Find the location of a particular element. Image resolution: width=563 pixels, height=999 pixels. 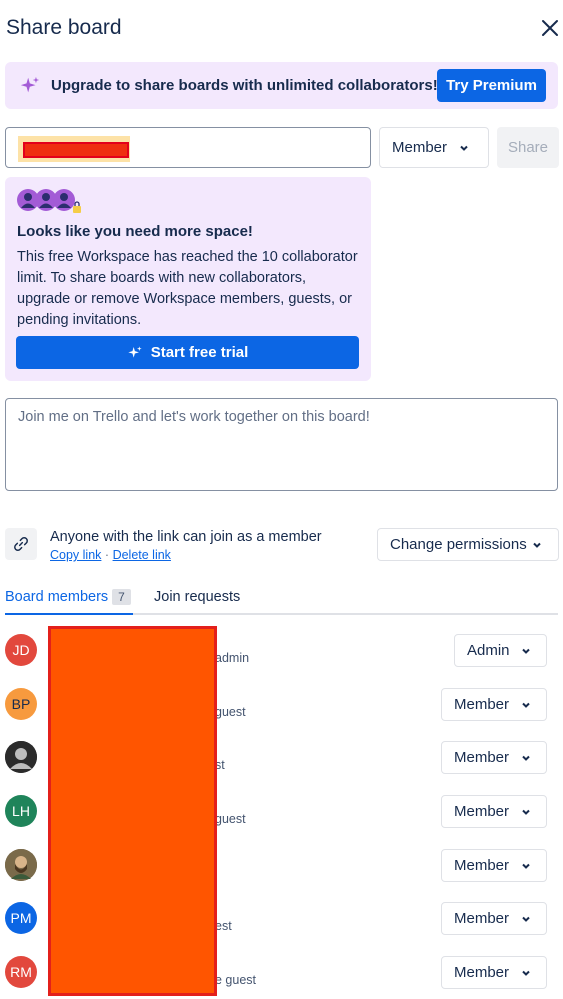

member-role-label: Admin is located at coordinates (488, 650).